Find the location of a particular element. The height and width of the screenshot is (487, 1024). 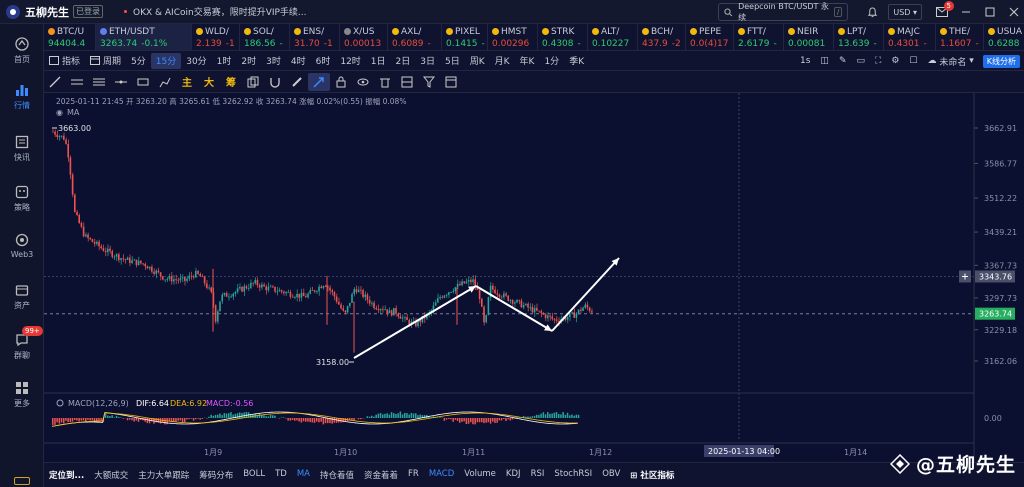

layers-tool is located at coordinates (407, 82).